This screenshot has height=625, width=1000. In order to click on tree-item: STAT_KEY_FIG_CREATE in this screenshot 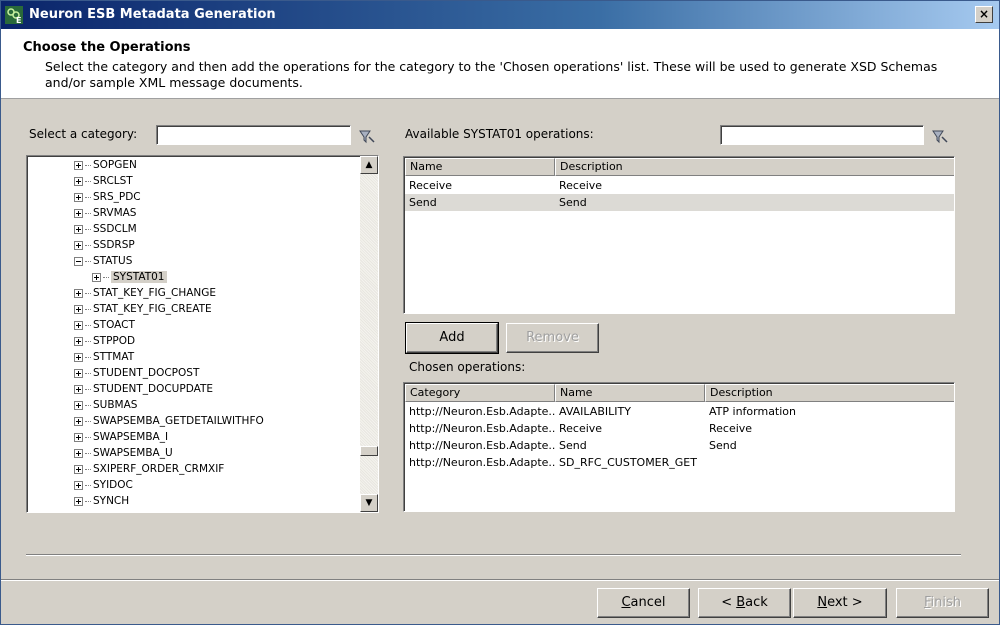, I will do `click(143, 309)`.